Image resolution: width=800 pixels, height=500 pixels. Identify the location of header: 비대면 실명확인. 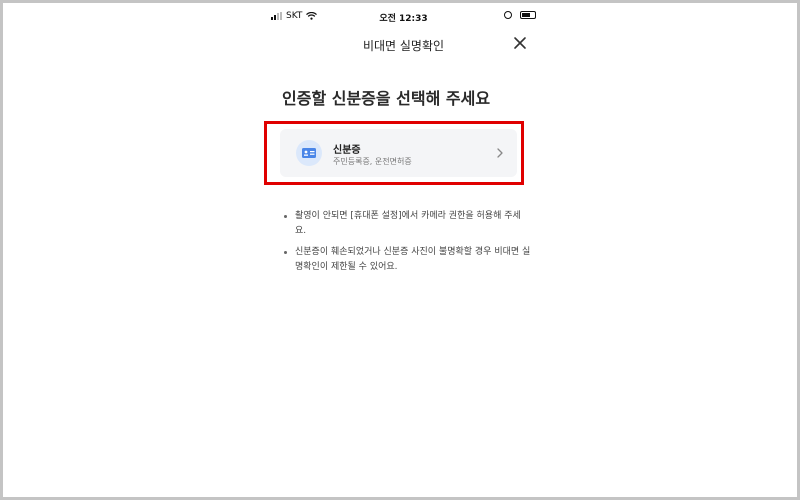
(403, 45).